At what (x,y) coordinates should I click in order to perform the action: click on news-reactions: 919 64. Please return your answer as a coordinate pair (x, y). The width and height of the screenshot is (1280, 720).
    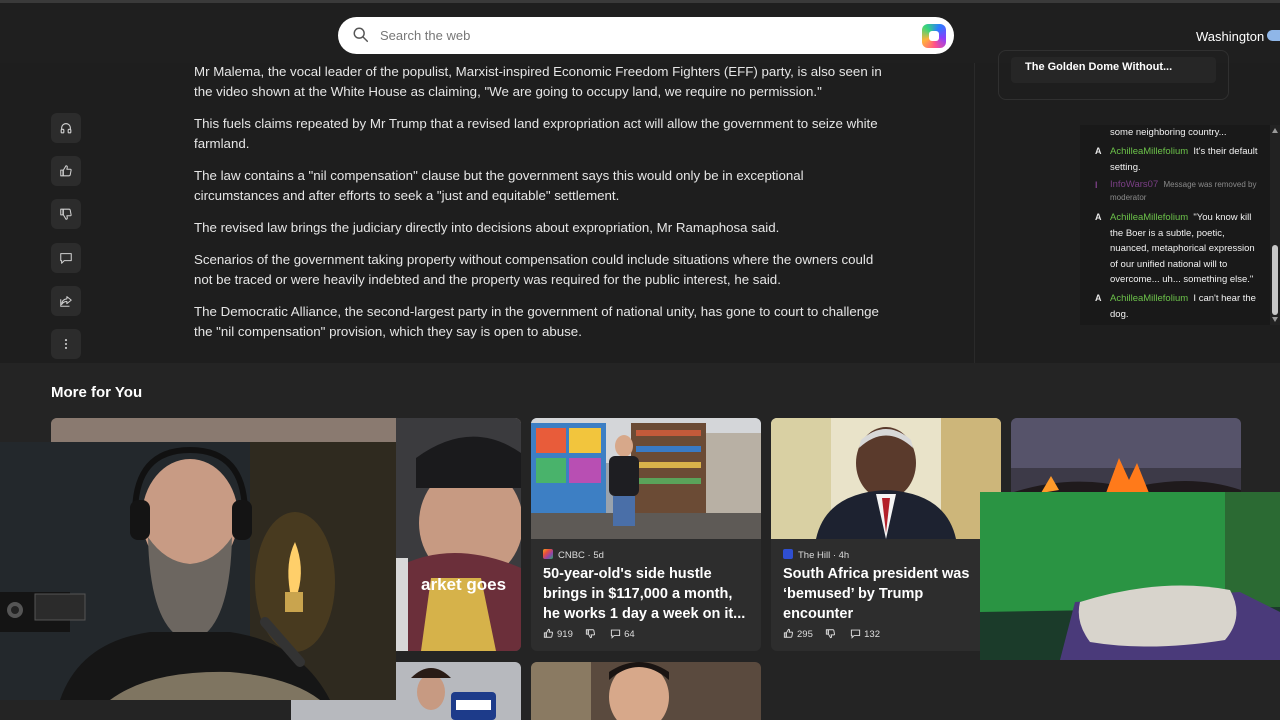
    Looking at the image, I should click on (589, 635).